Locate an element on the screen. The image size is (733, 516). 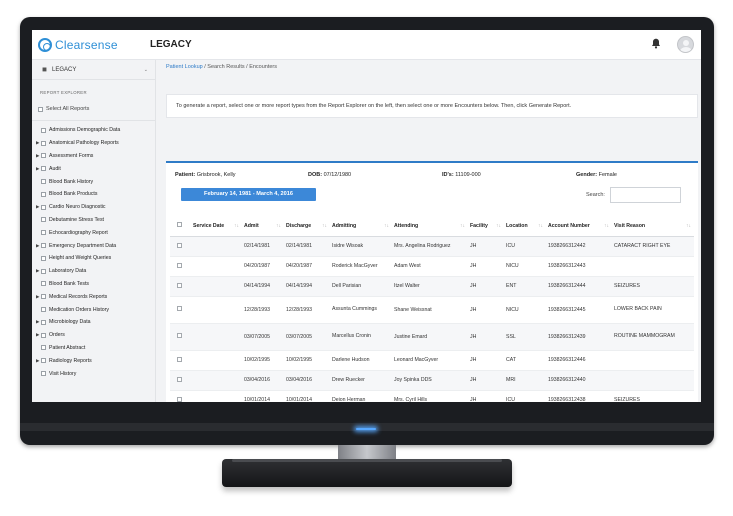
clearsense-logo: Clearsense is located at coordinates (78, 45).